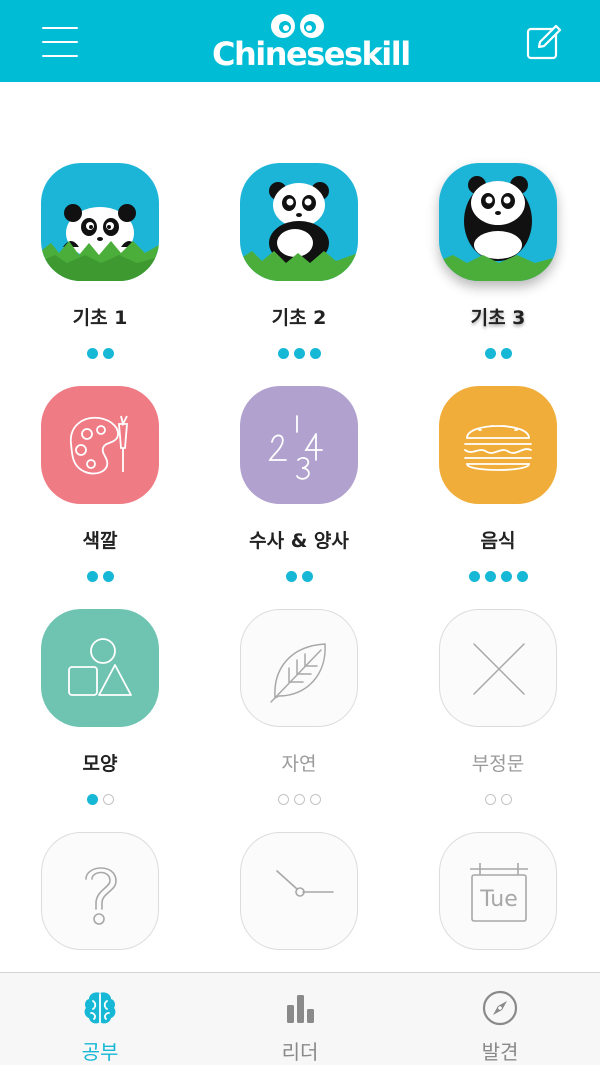 Image resolution: width=600 pixels, height=1065 pixels. I want to click on nav-tab-study: 공부, so click(100, 1019).